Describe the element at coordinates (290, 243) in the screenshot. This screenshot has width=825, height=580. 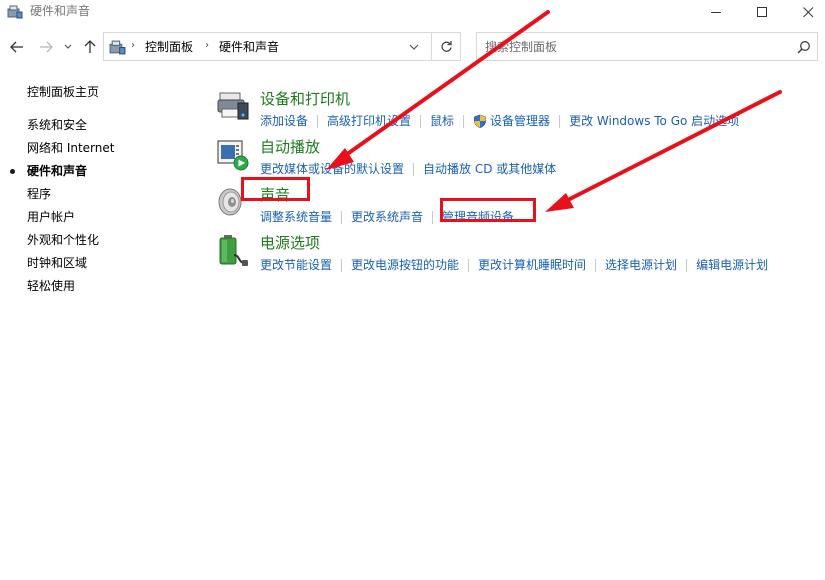
I see `category-title-power-options: 电源选项` at that location.